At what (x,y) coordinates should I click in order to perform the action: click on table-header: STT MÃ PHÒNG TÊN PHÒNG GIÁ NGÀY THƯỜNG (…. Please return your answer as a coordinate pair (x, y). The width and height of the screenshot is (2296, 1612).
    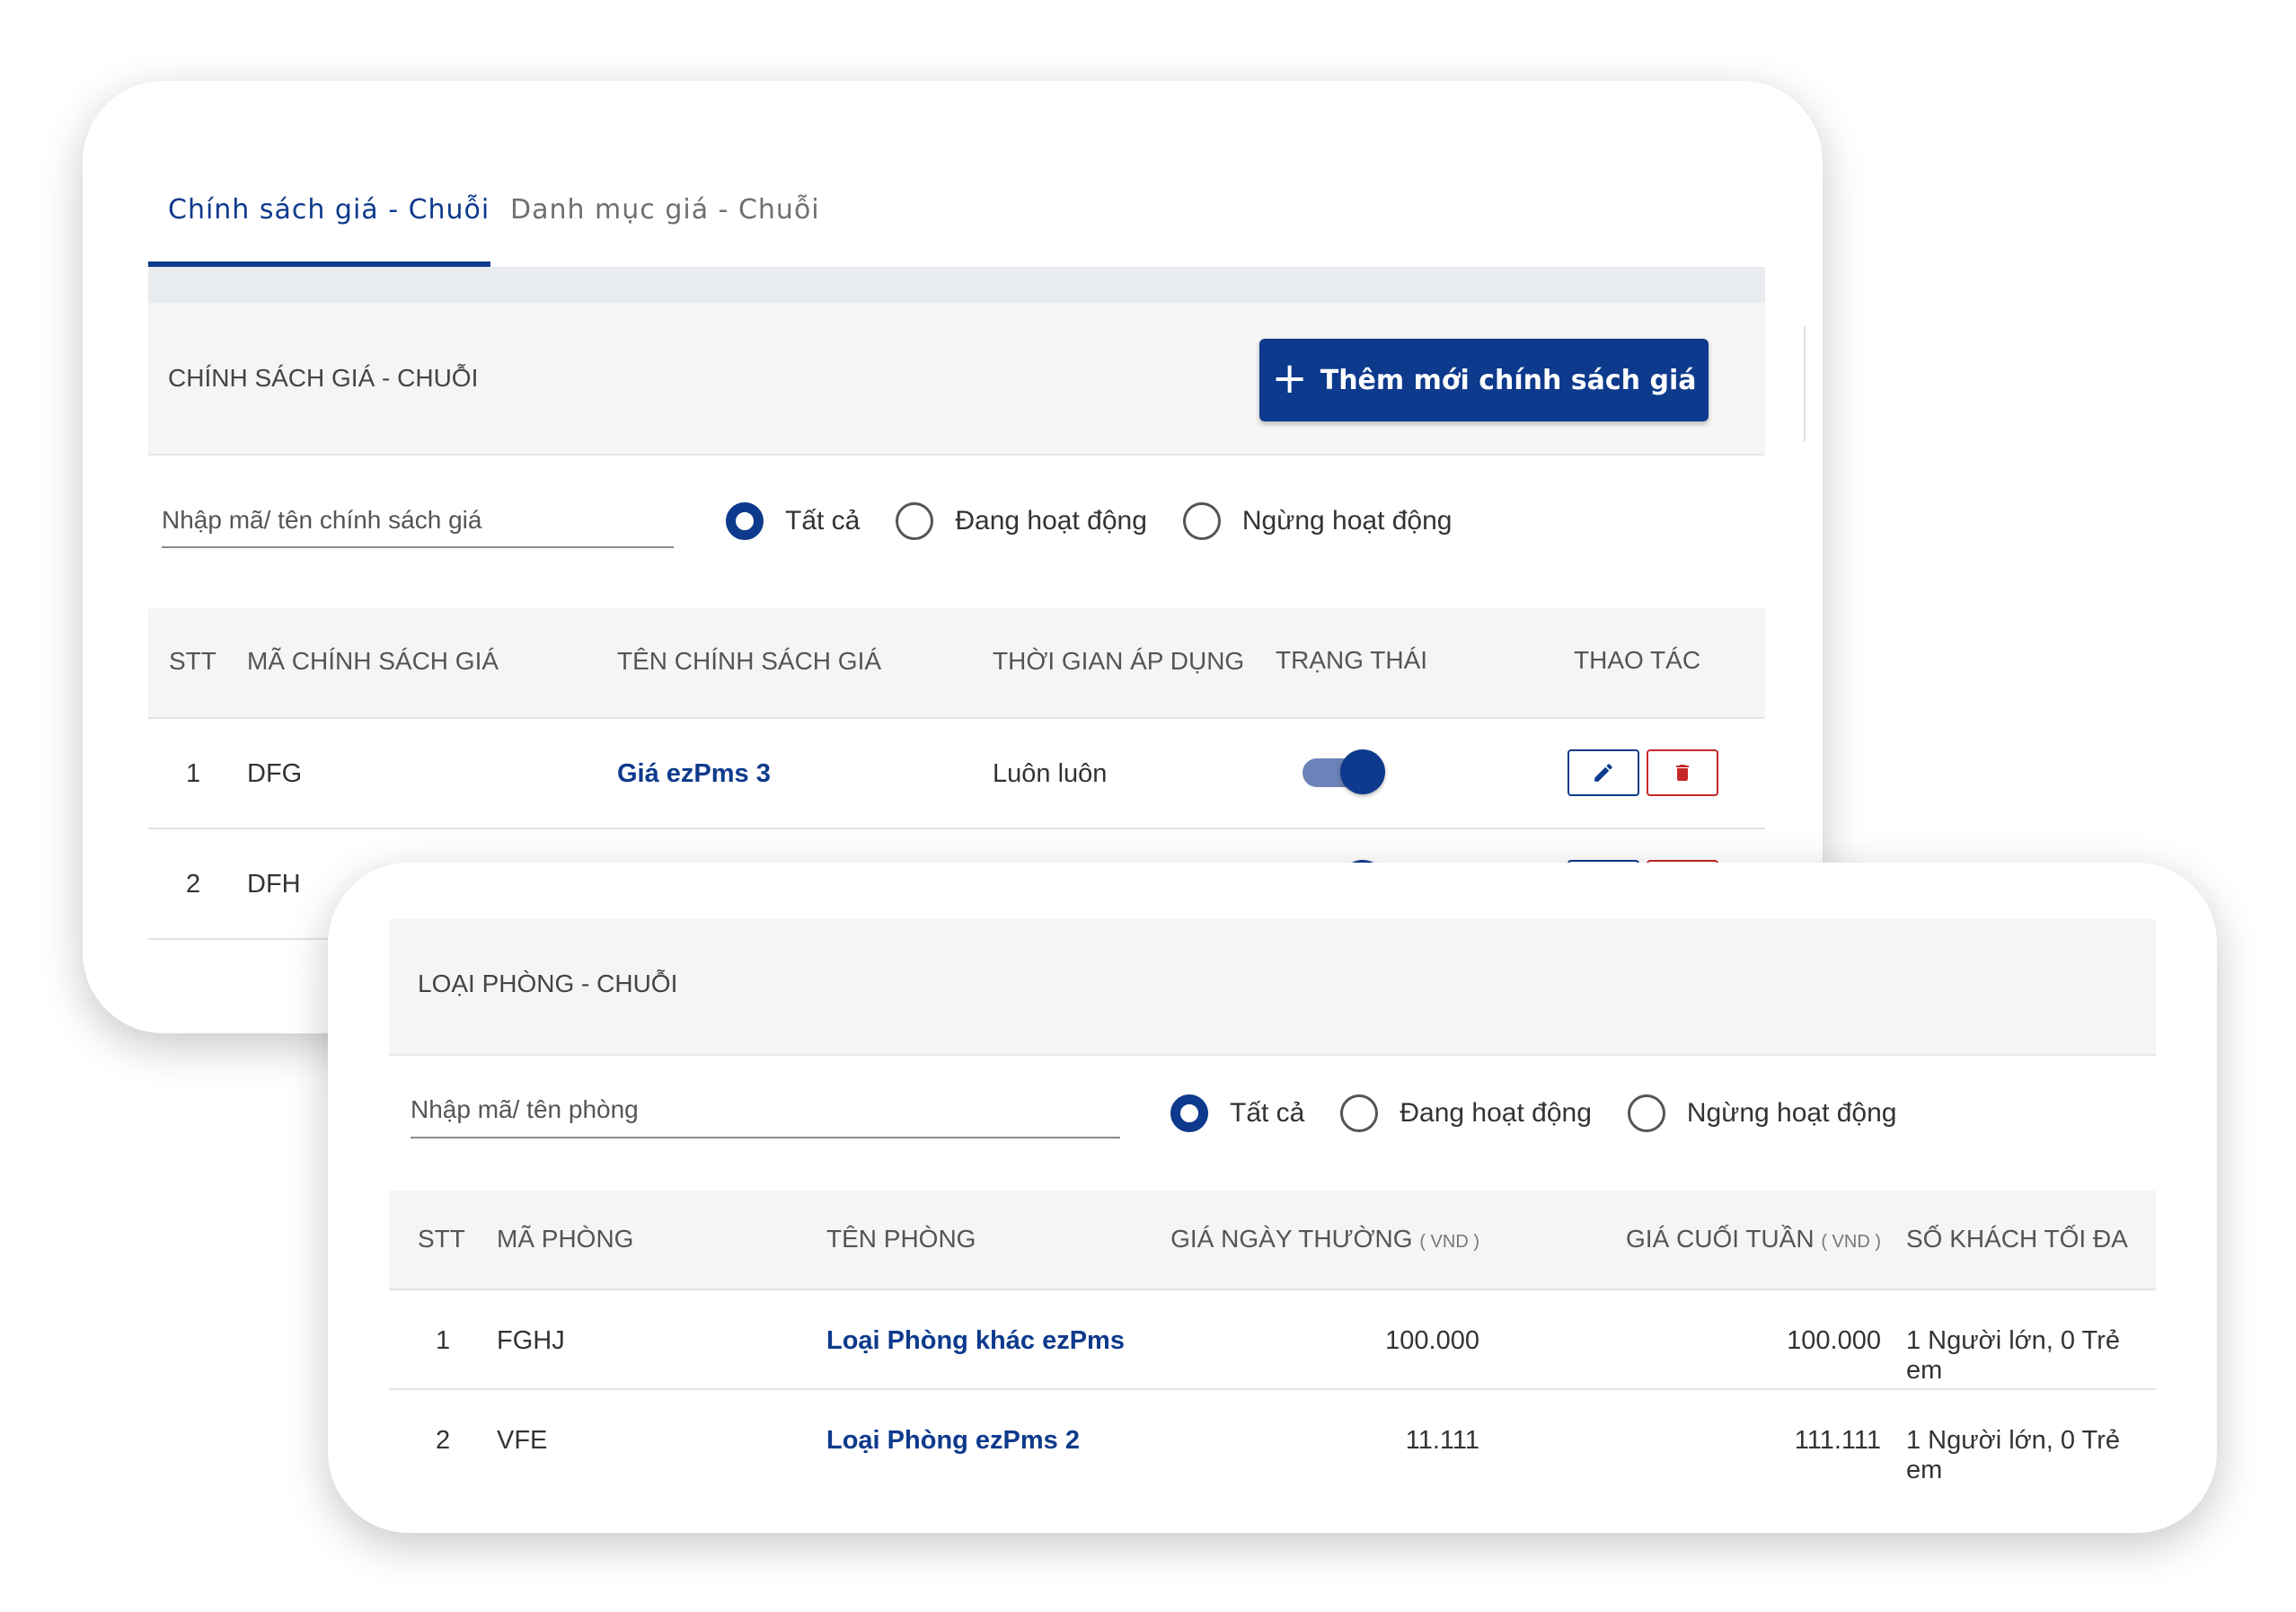
    Looking at the image, I should click on (1273, 1240).